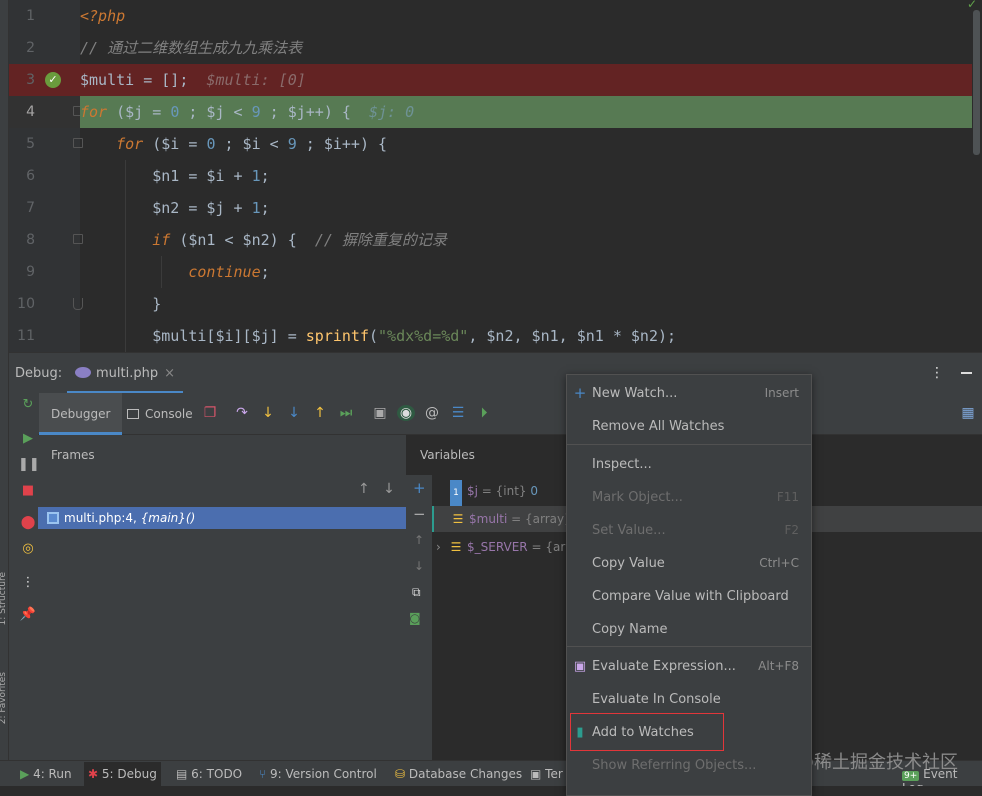 The height and width of the screenshot is (796, 982). I want to click on code-line-3: 3 ✓ $multi = []; $multi: [0], so click(490, 80).